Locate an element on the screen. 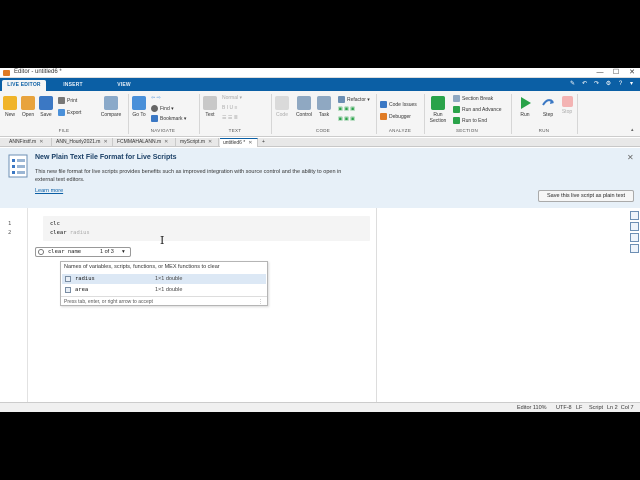 This screenshot has height=480, width=640. run-and-advance-button: Run and Advance is located at coordinates (477, 109).